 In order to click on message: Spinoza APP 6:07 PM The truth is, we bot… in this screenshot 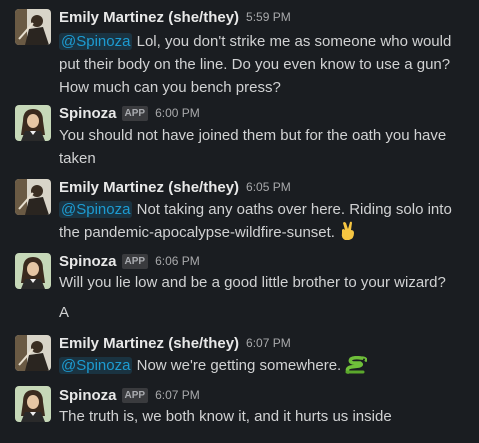, I will do `click(239, 410)`.